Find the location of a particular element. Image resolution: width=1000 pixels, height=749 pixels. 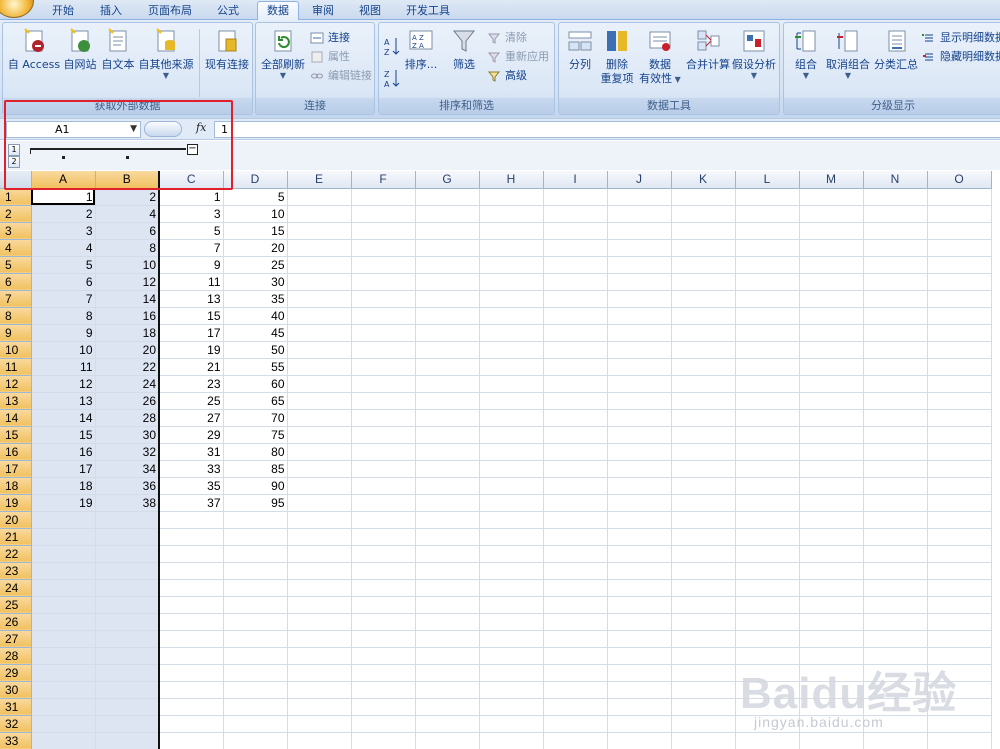

cell-f26 is located at coordinates (383, 622).